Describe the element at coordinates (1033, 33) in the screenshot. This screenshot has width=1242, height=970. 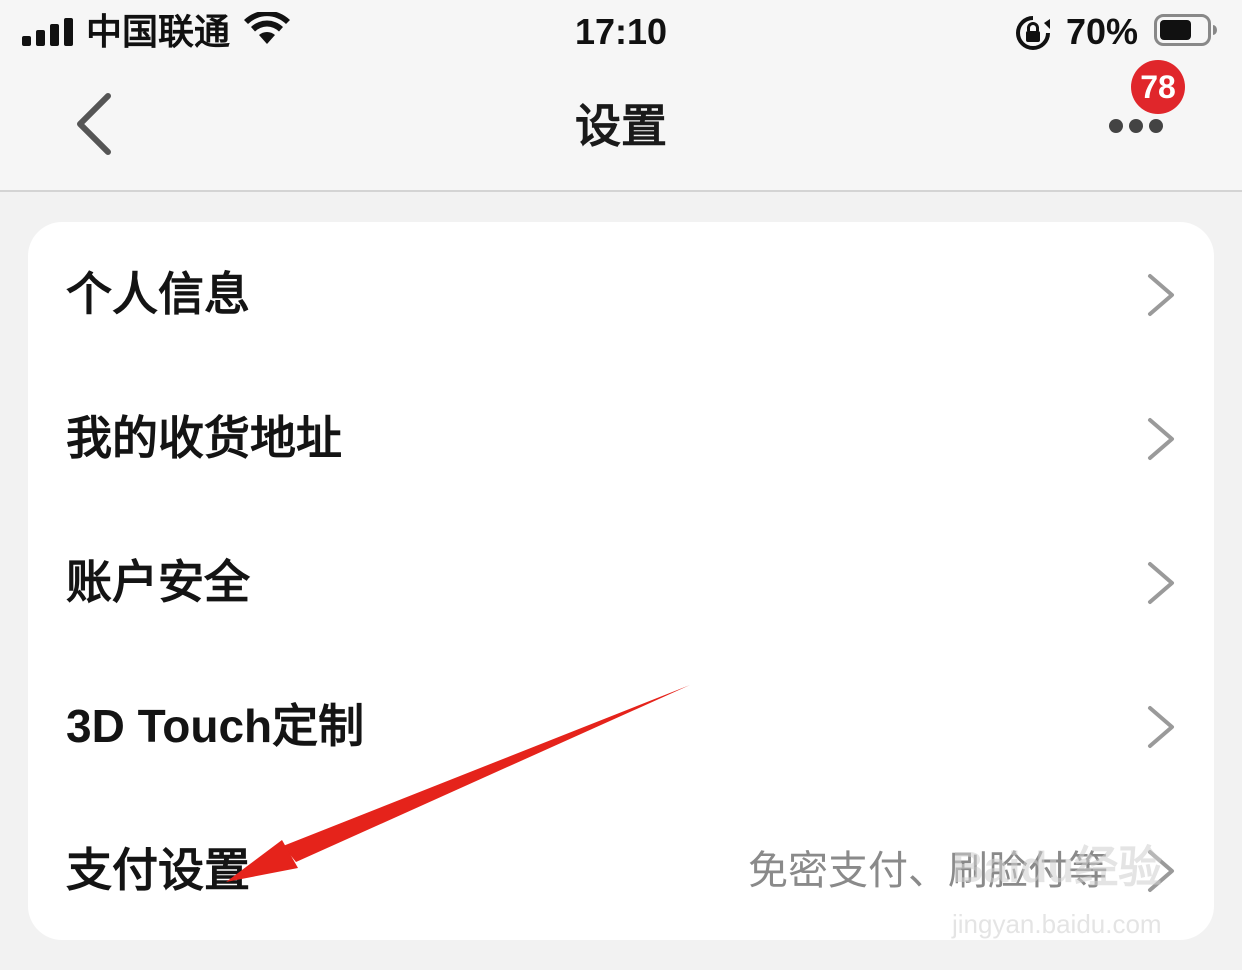
I see `orientation-lock-icon` at that location.